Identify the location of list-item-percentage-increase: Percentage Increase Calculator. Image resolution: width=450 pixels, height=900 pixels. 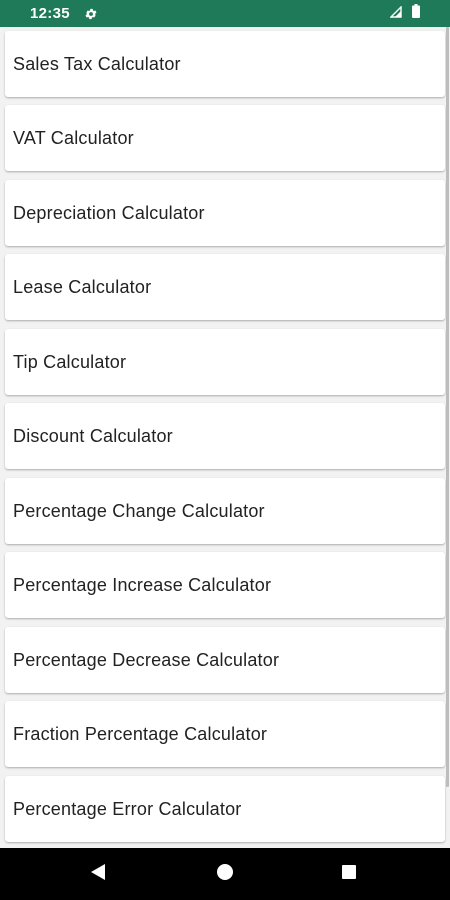
(225, 585).